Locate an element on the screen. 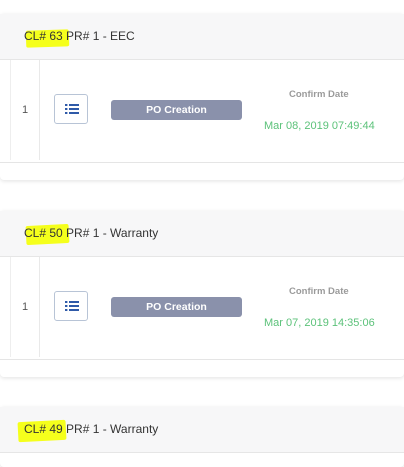  confirm-date-value: Mar 08, 2019 07:49:44 is located at coordinates (319, 126).